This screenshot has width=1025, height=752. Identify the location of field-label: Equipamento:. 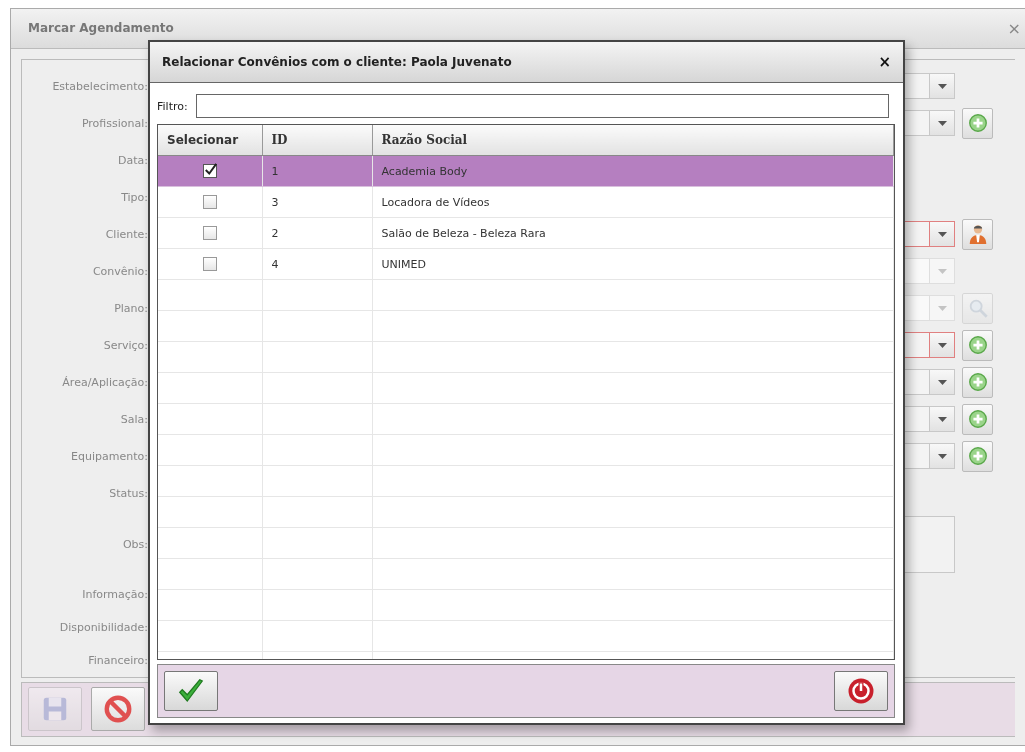
(109, 456).